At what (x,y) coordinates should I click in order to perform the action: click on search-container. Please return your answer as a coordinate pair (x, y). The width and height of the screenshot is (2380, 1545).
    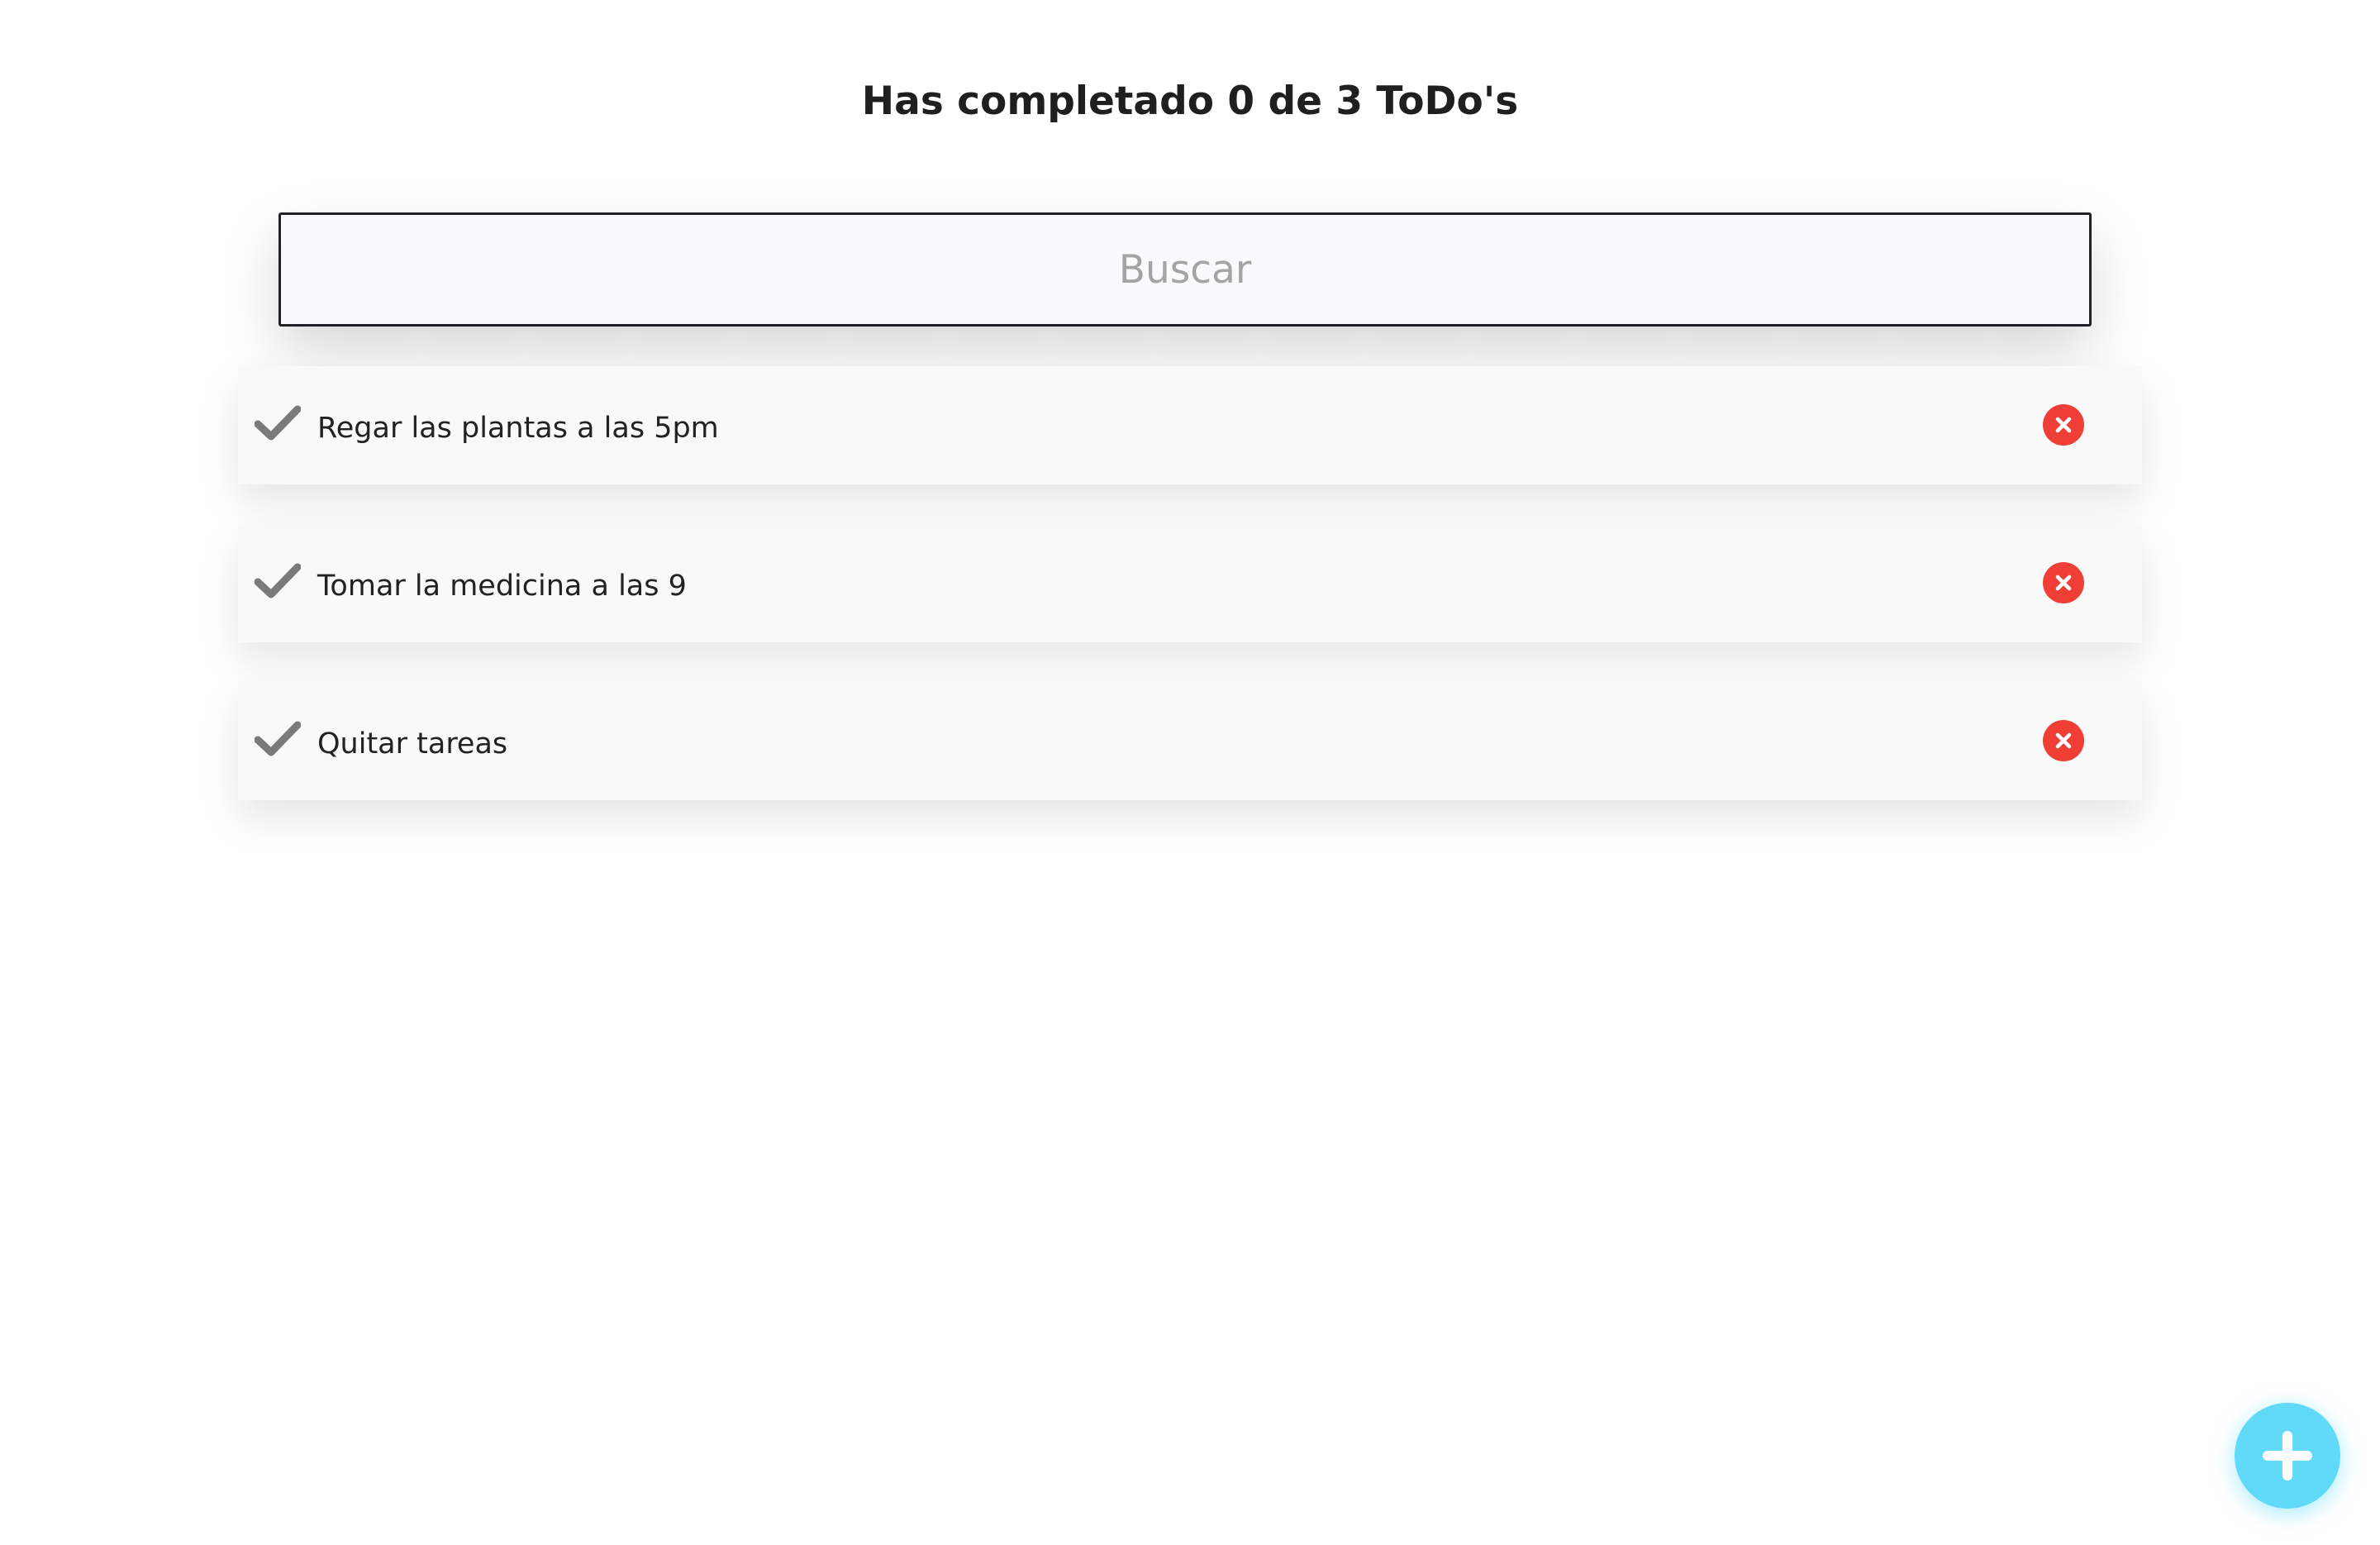
    Looking at the image, I should click on (1185, 269).